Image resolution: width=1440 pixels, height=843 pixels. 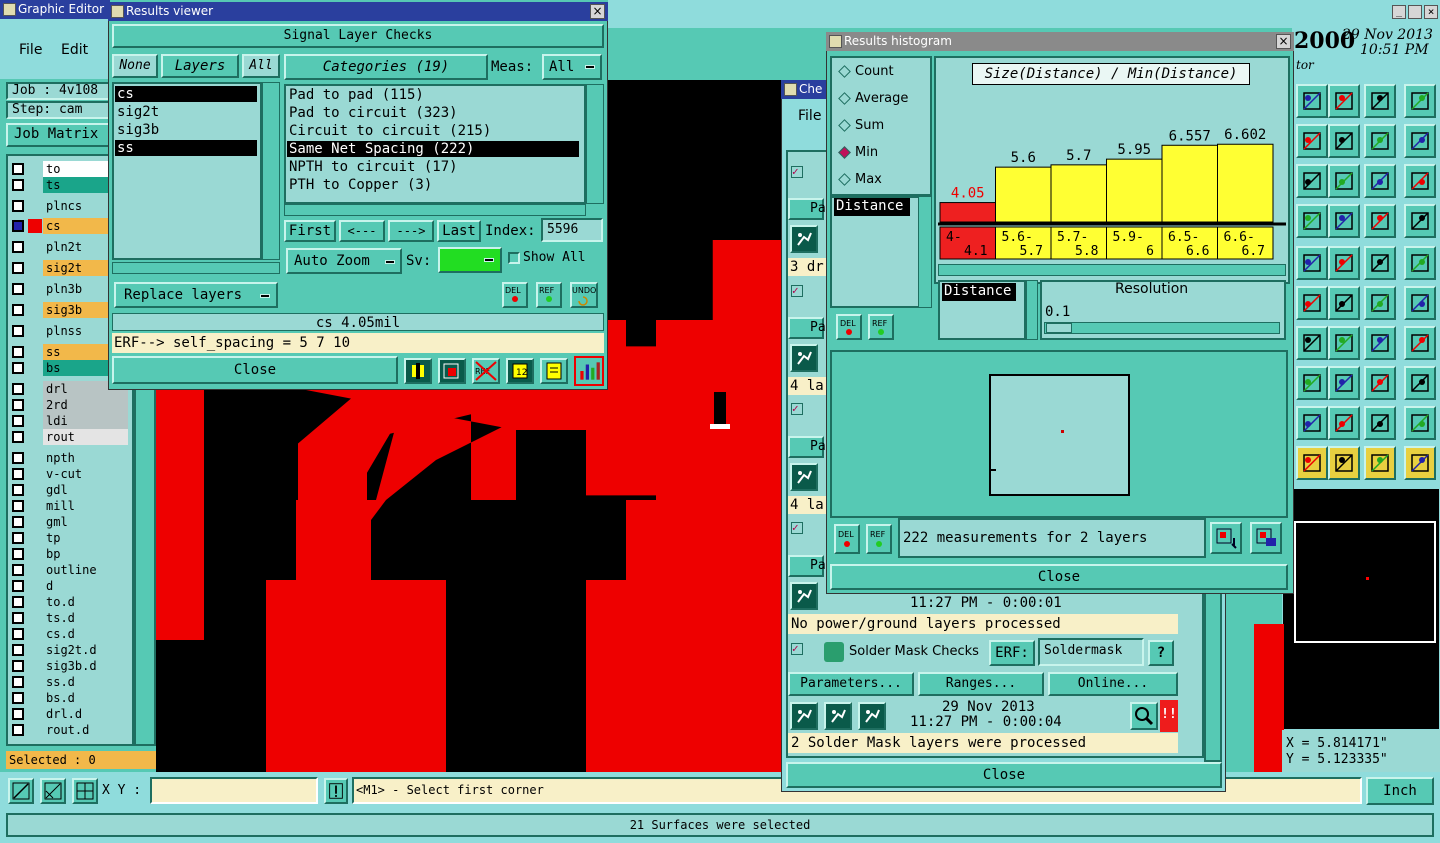 I want to click on categories-header: Categories (19), so click(x=386, y=67).